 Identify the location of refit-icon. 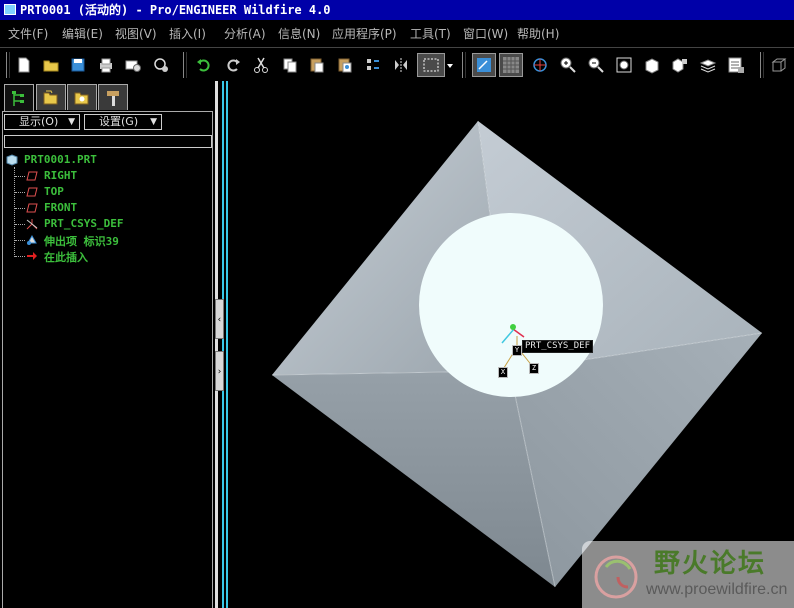
(624, 65).